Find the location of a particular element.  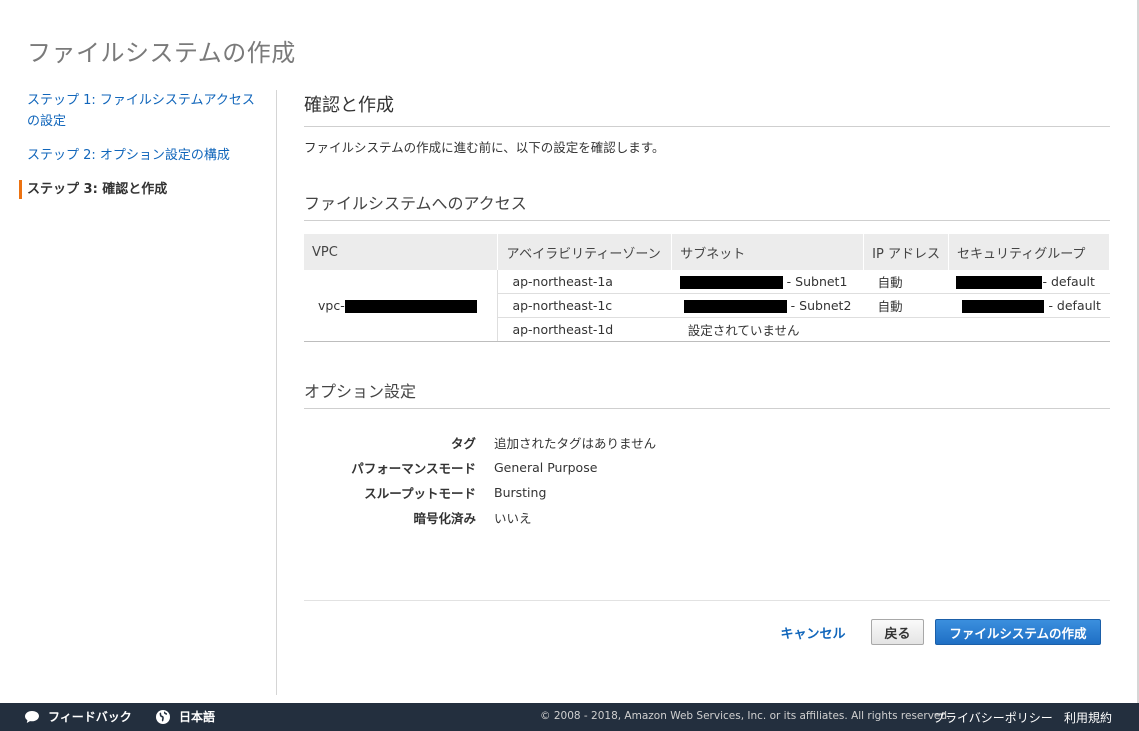

subnet-suffix: - Subnet1 is located at coordinates (817, 281).